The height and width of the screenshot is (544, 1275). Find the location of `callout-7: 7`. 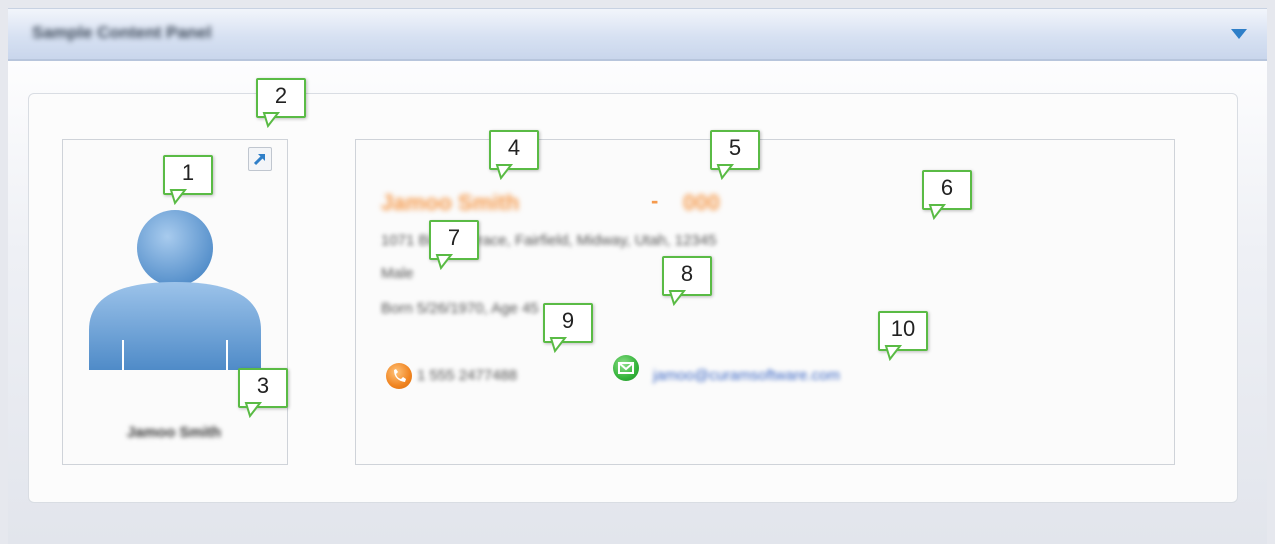

callout-7: 7 is located at coordinates (454, 245).